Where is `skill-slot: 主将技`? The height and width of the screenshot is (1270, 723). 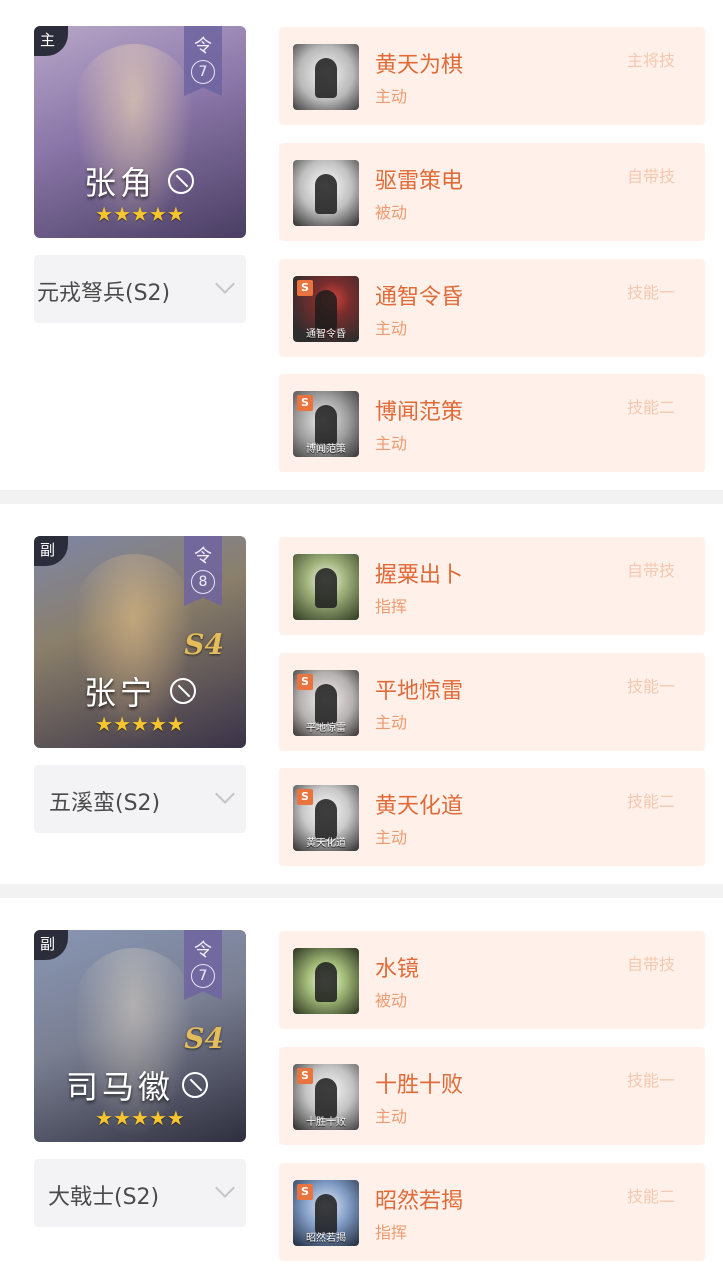
skill-slot: 主将技 is located at coordinates (650, 60).